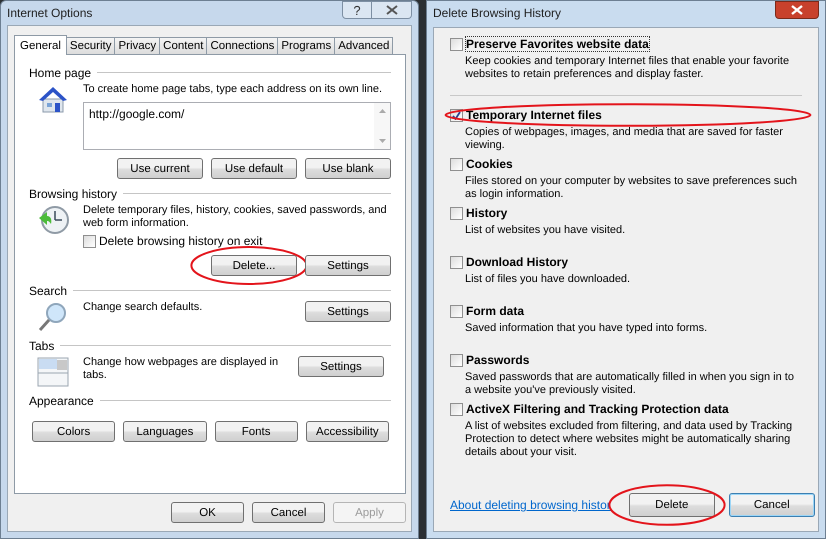 The height and width of the screenshot is (539, 826). Describe the element at coordinates (143, 307) in the screenshot. I see `search-description: Change search defaults.` at that location.